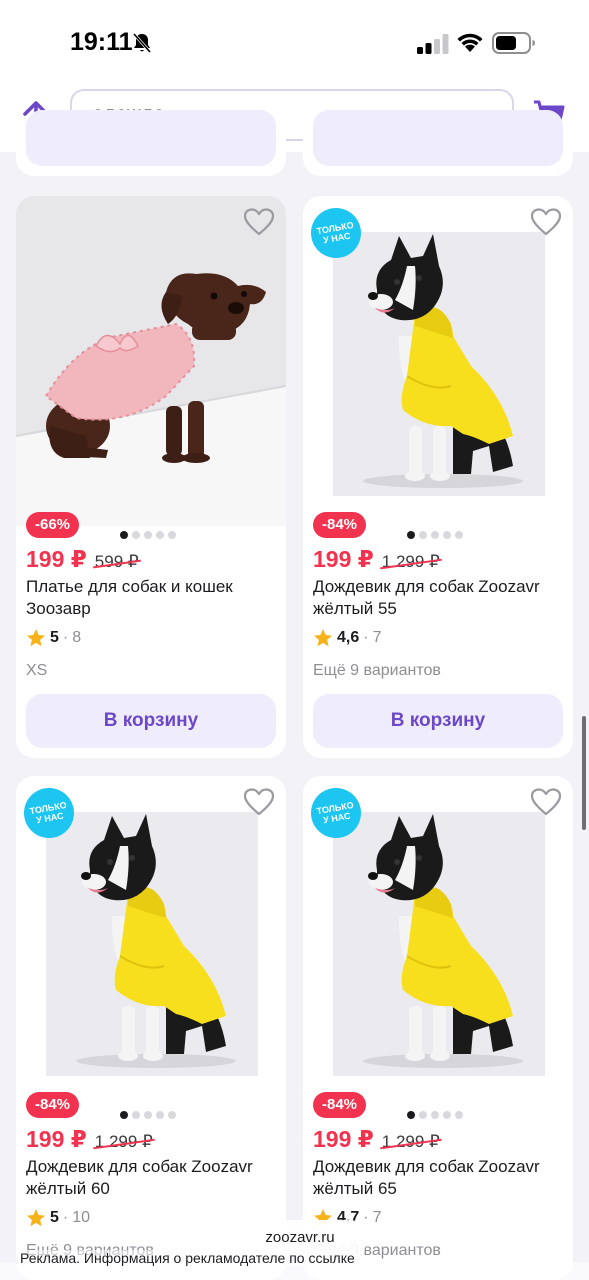  I want to click on scrollbar, so click(584, 773).